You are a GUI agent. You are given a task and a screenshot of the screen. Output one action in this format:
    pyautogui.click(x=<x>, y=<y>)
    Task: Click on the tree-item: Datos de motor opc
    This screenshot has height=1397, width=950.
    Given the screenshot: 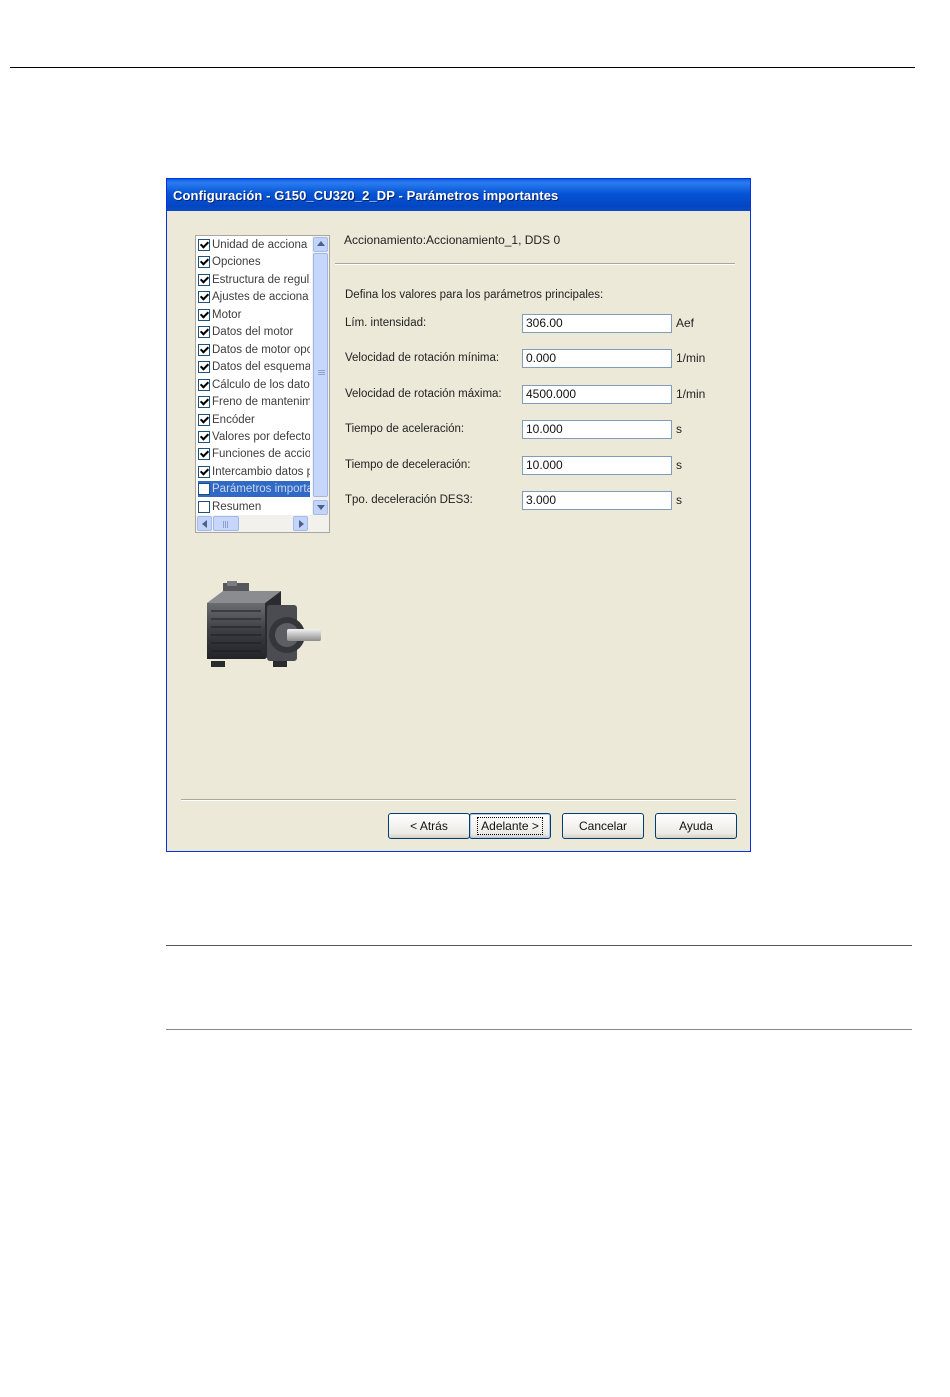 What is the action you would take?
    pyautogui.click(x=254, y=350)
    